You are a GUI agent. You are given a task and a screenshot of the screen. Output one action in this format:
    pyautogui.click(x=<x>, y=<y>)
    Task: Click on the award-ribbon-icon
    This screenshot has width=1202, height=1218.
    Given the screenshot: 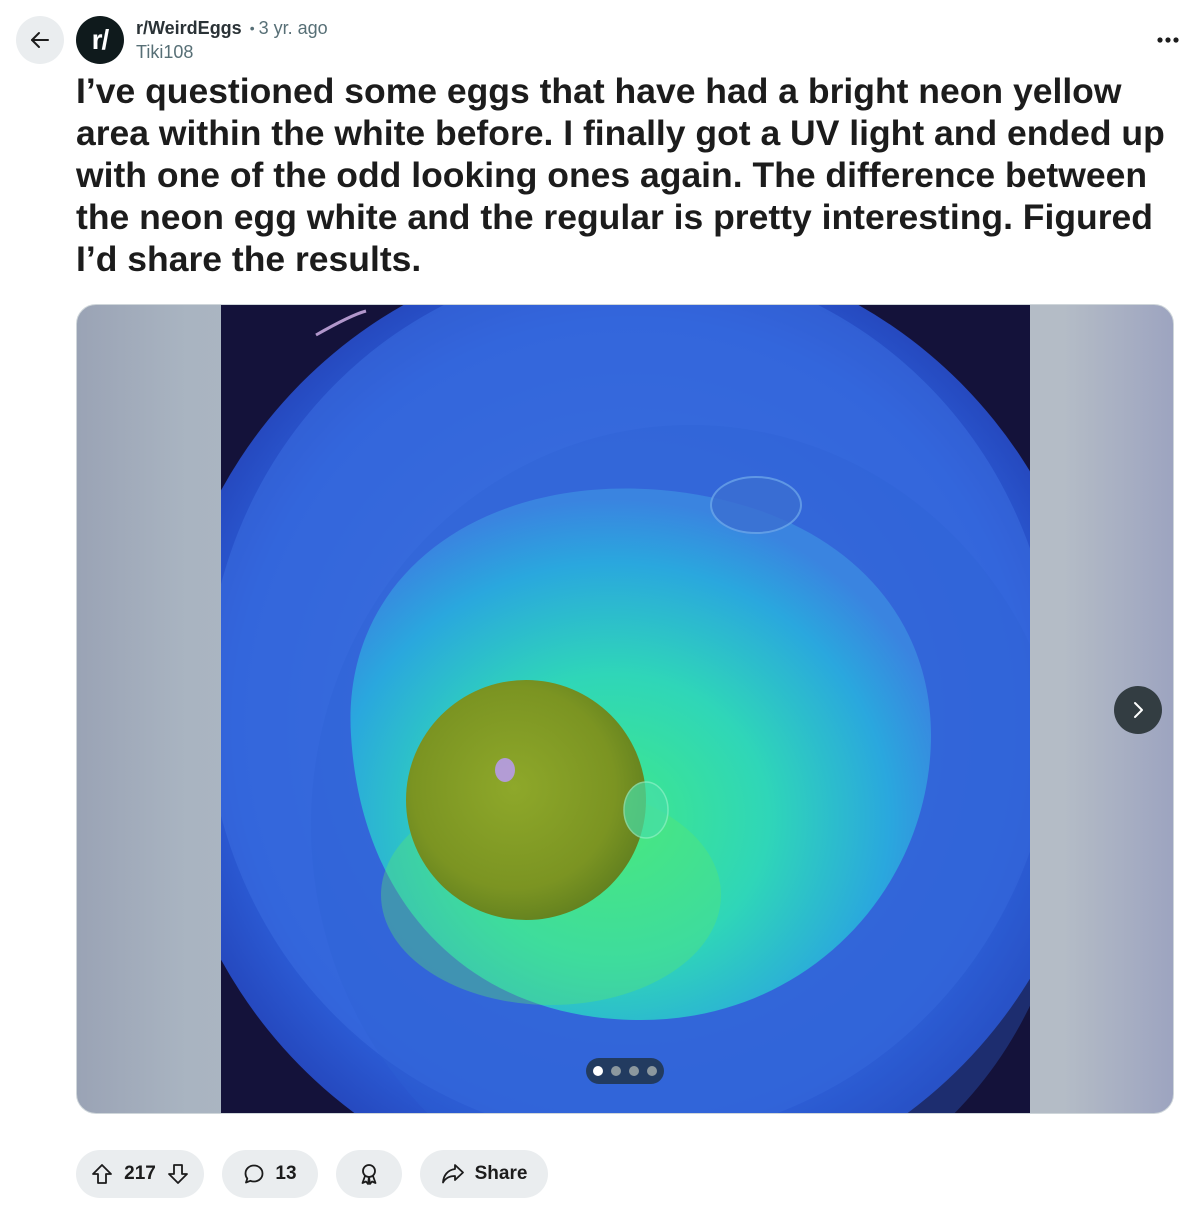 What is the action you would take?
    pyautogui.click(x=369, y=1174)
    